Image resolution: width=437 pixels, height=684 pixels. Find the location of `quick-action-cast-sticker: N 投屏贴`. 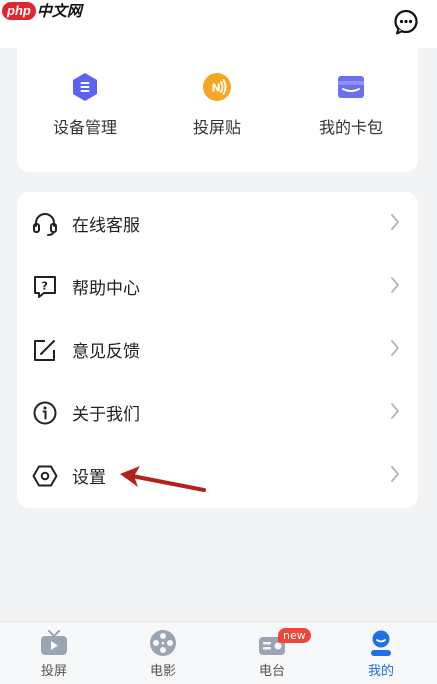

quick-action-cast-sticker: N 投屏贴 is located at coordinates (217, 105).